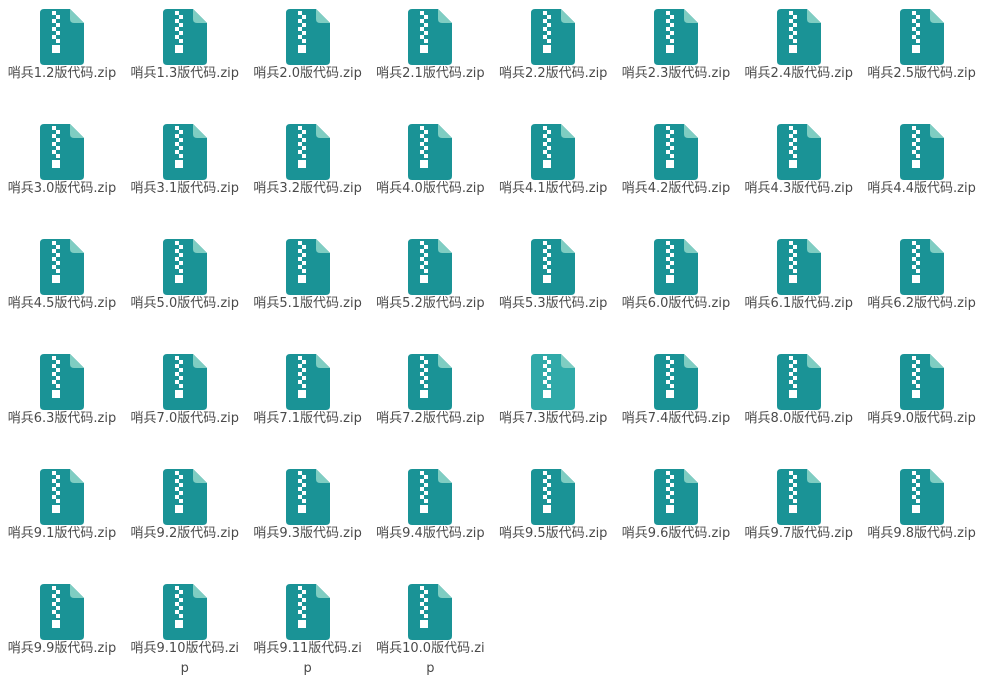 The width and height of the screenshot is (983, 687). What do you see at coordinates (553, 286) in the screenshot?
I see `file-item: 哨兵5.3版代码.zip` at bounding box center [553, 286].